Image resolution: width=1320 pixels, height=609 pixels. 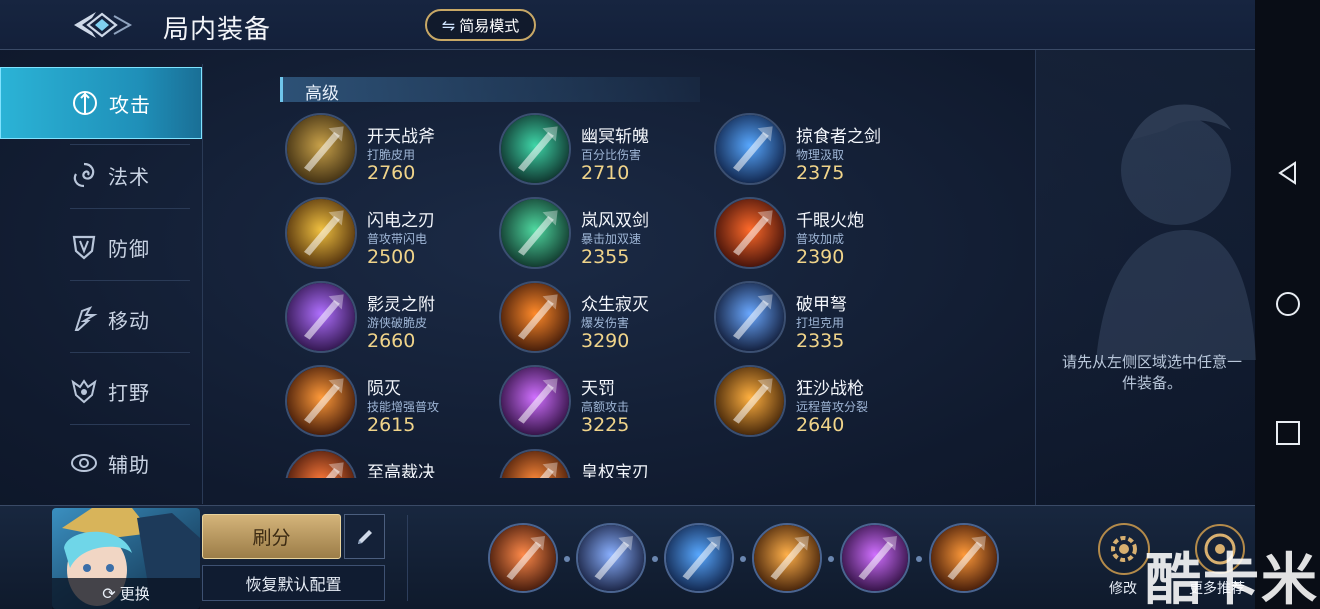 I want to click on category-label: 法术, so click(x=129, y=176).